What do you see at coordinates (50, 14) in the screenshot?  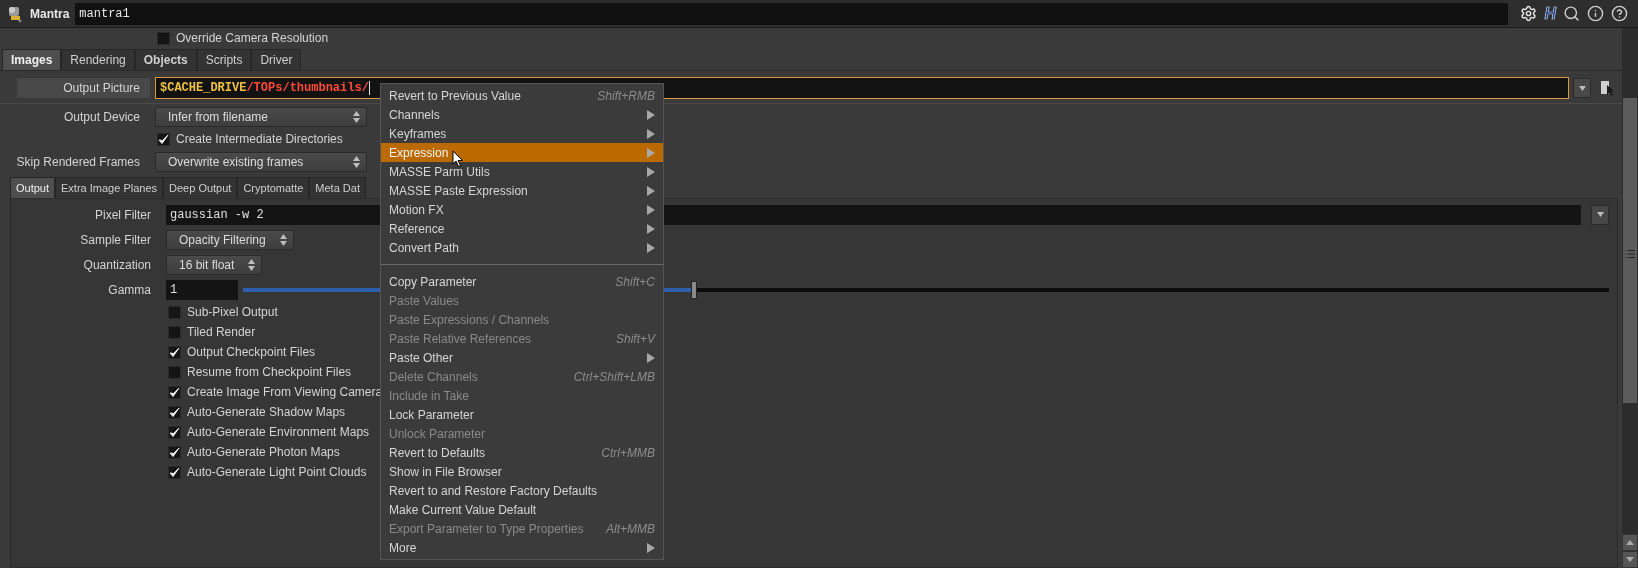 I see `node-type-label: Mantra` at bounding box center [50, 14].